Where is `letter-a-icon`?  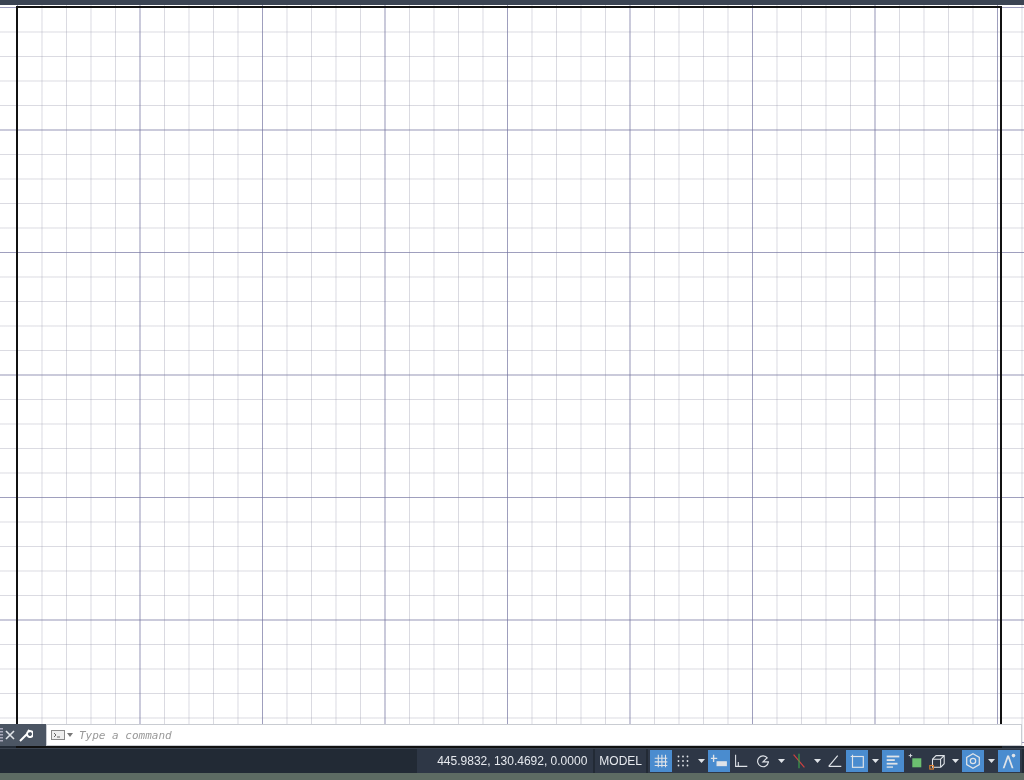
letter-a-icon is located at coordinates (1009, 761).